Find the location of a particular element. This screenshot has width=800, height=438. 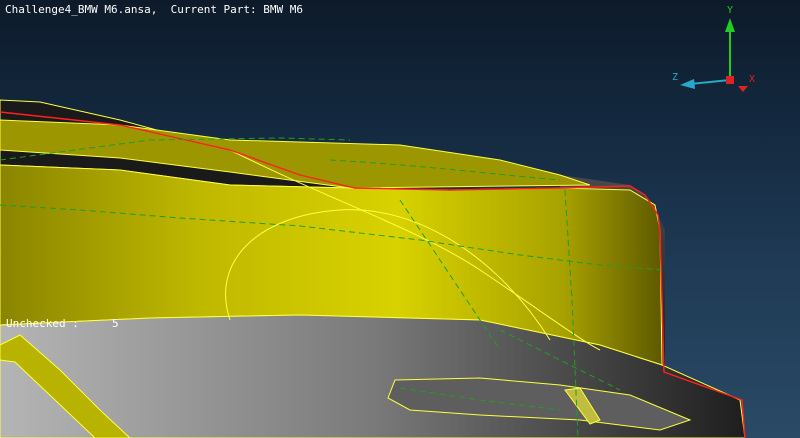

y-axis-arrow-icon is located at coordinates (730, 25).